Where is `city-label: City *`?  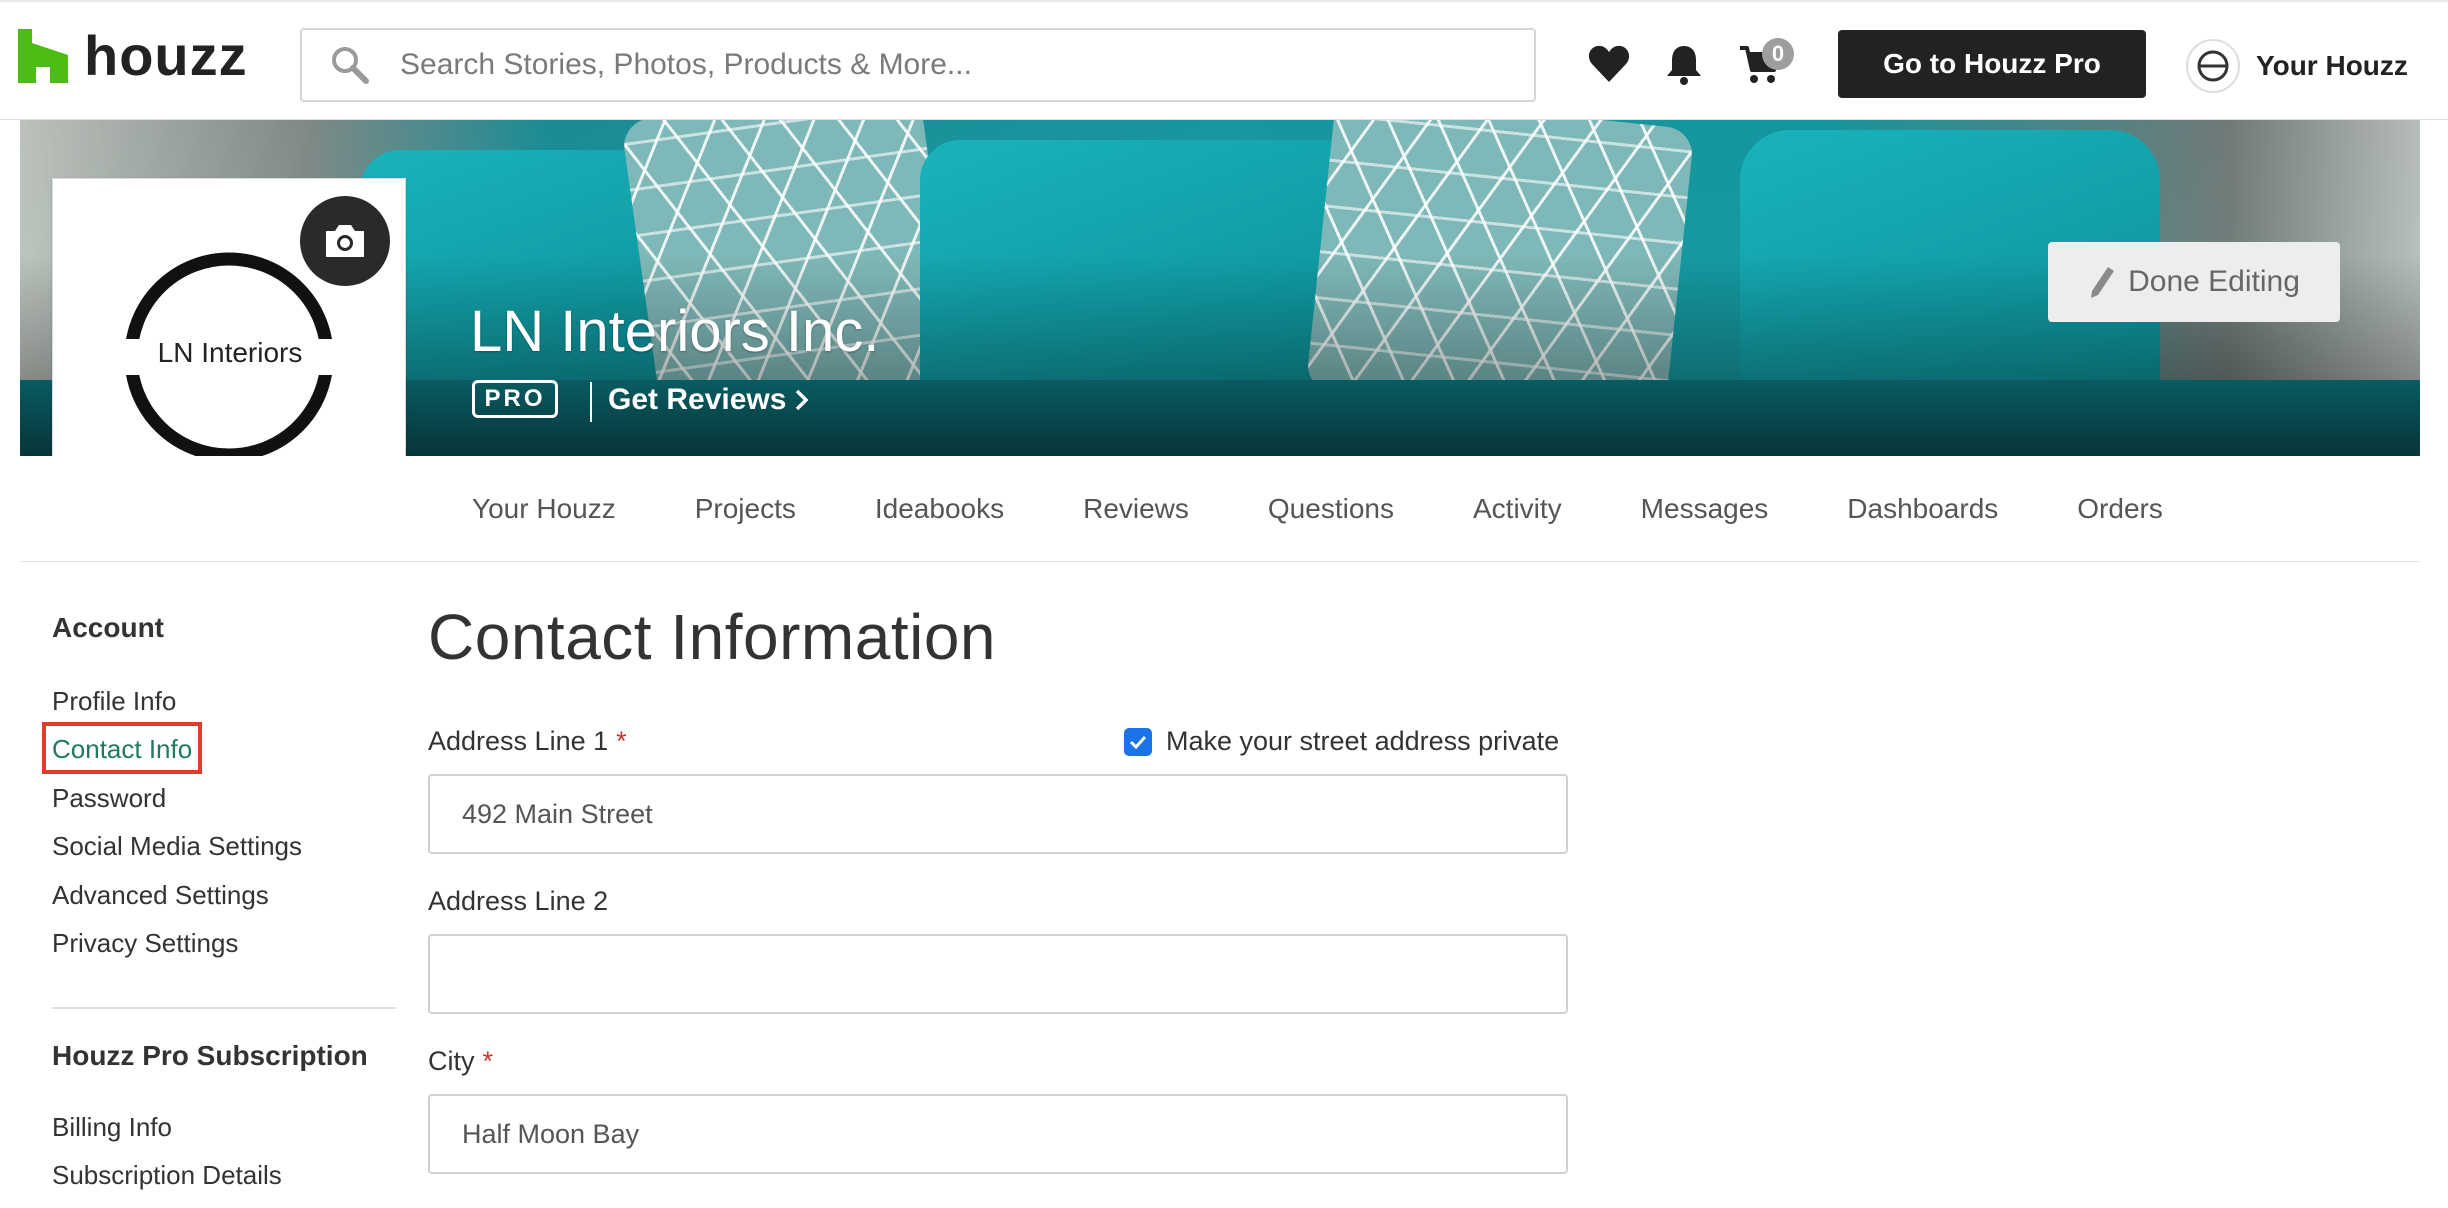 city-label: City * is located at coordinates (460, 1061).